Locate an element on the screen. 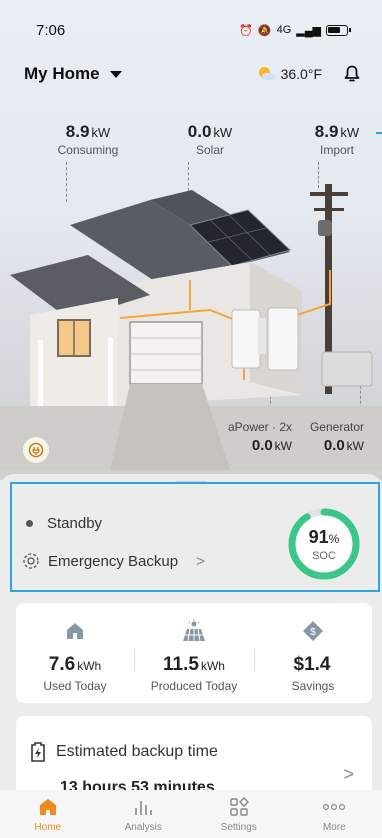 The width and height of the screenshot is (382, 838). system-mode-label: Standby is located at coordinates (75, 523).